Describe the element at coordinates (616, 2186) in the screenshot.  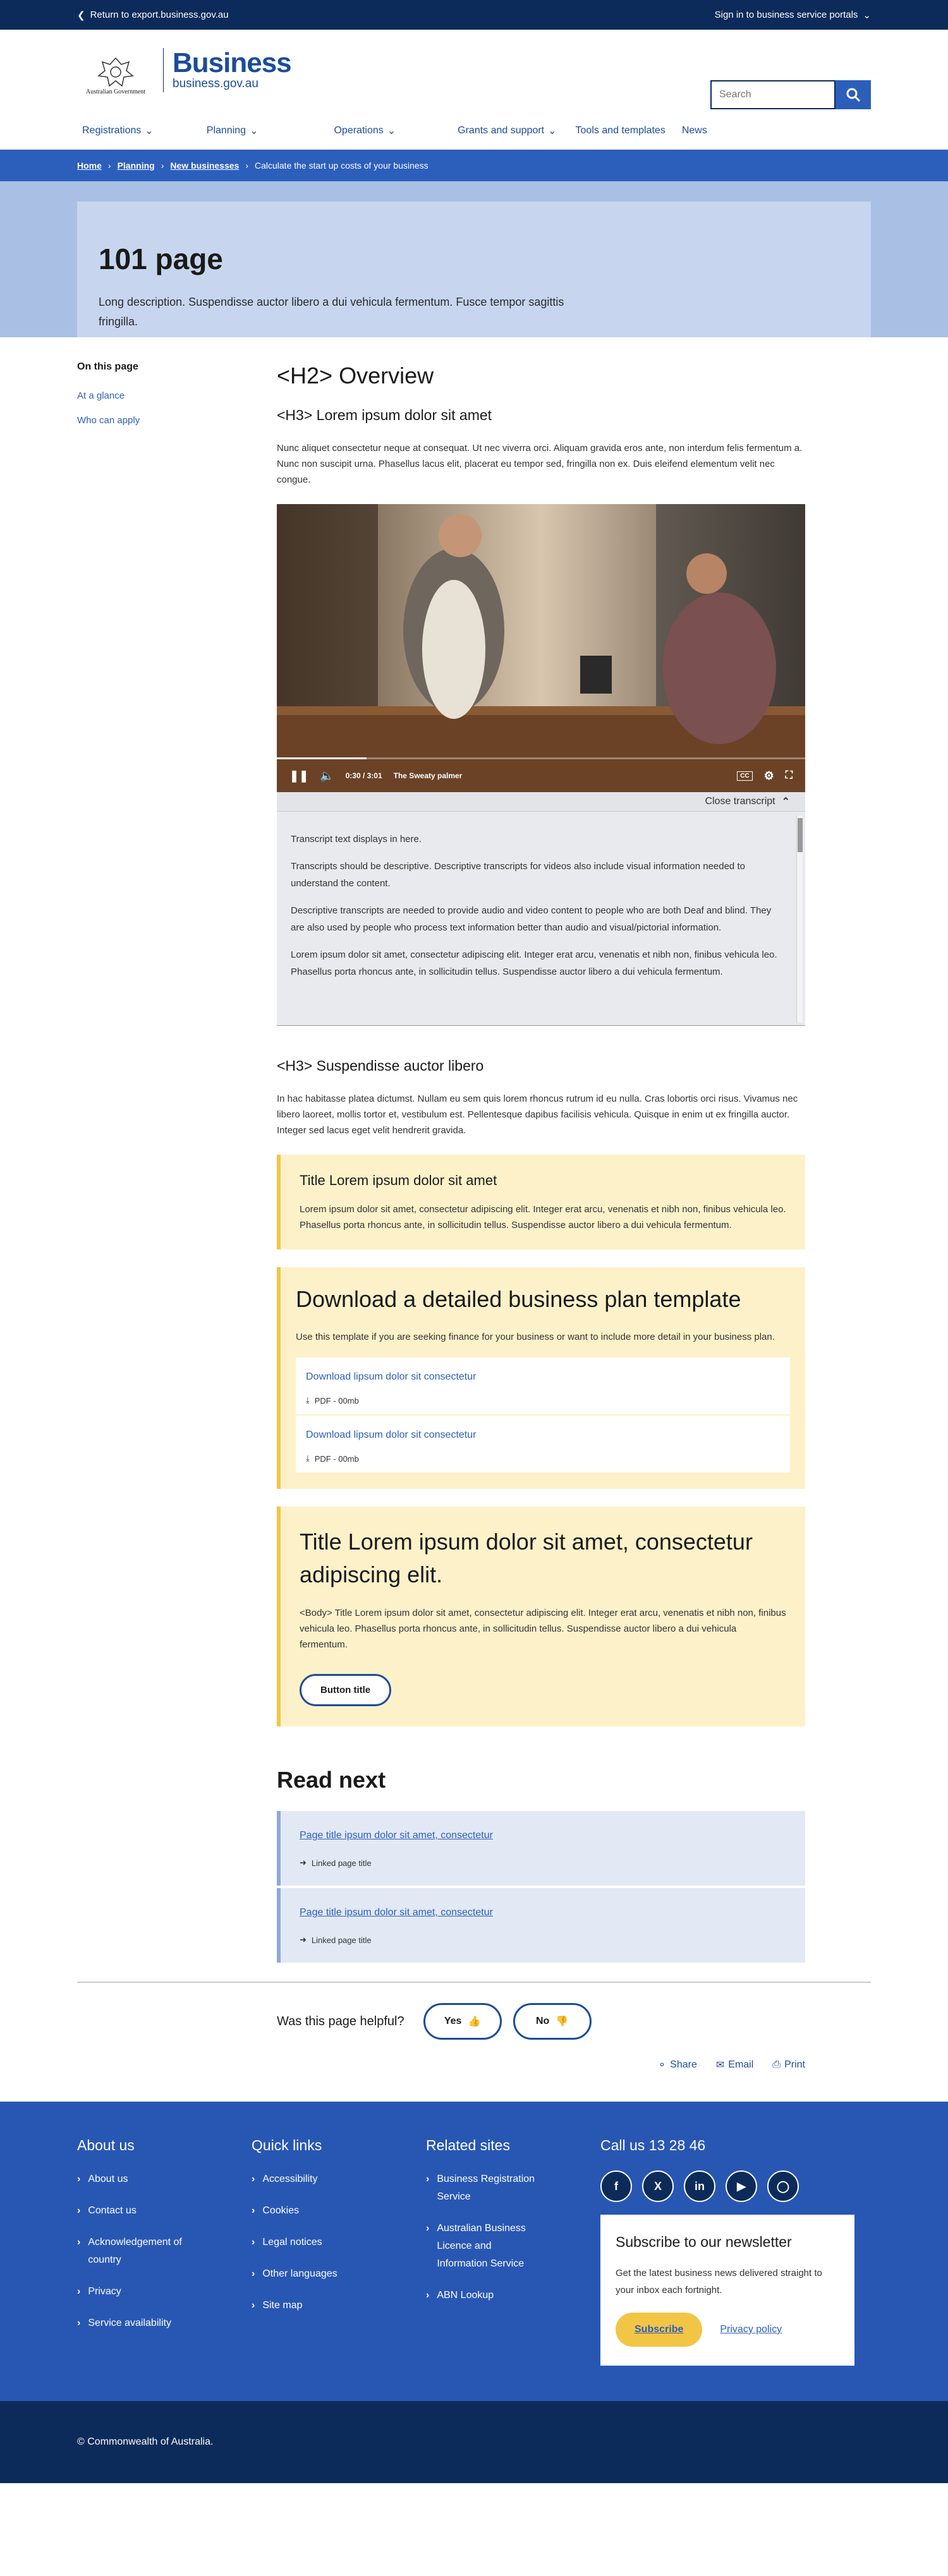
I see `facebook-icon: f` at that location.